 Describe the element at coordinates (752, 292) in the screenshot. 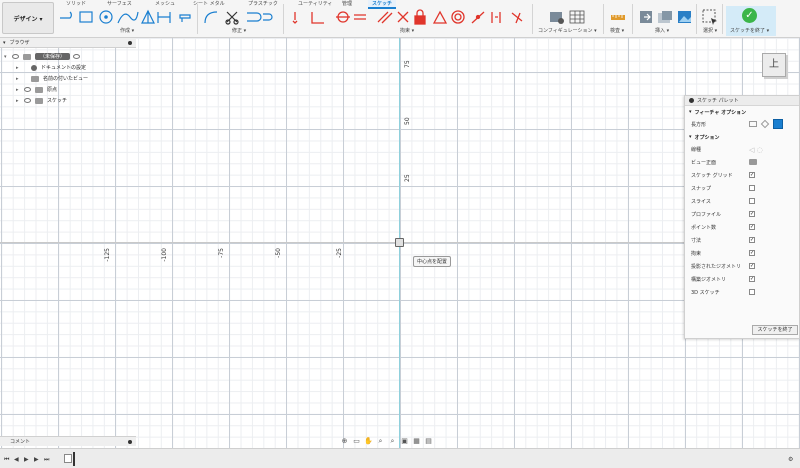

I see `3d-sketch-checkbox` at that location.